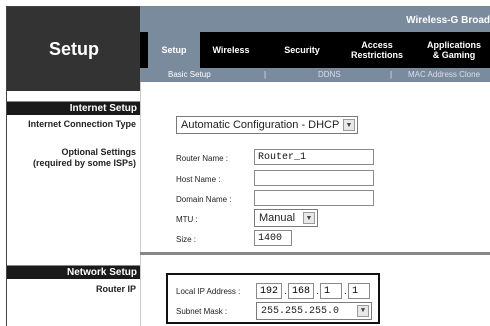  What do you see at coordinates (329, 74) in the screenshot?
I see `subtab-ddns: DDNS` at bounding box center [329, 74].